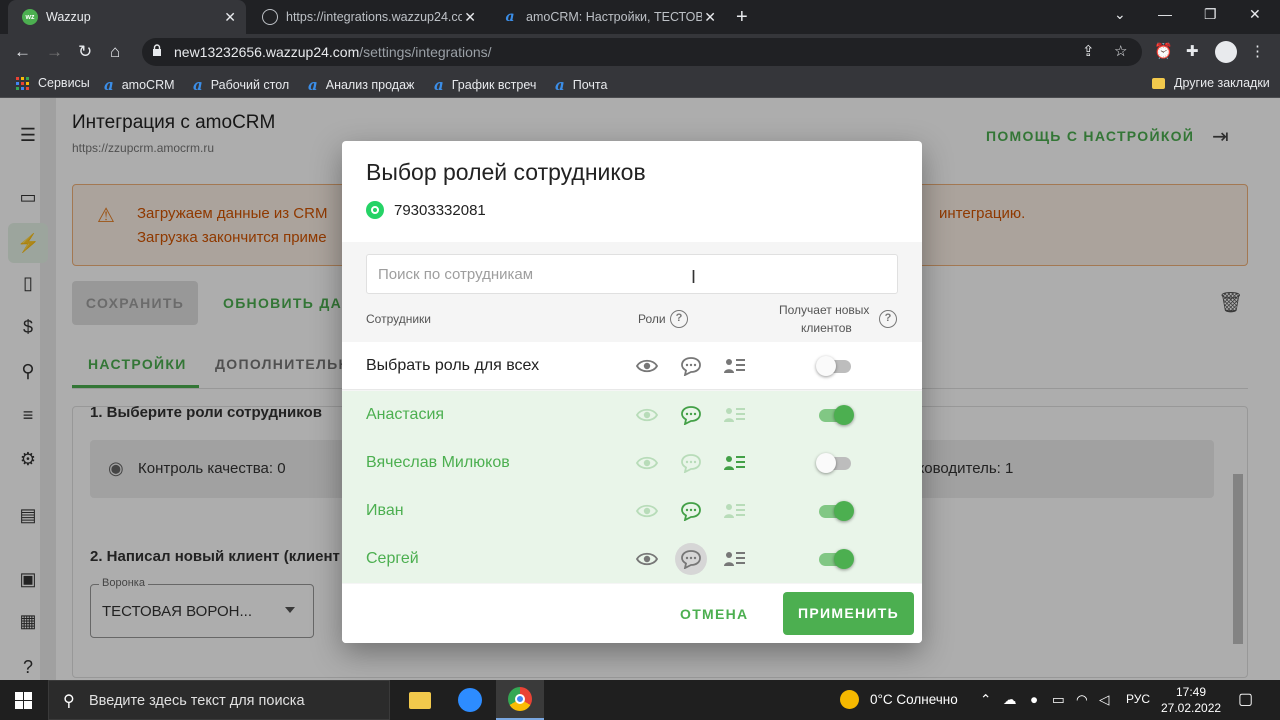 The width and height of the screenshot is (1280, 720). I want to click on weather-sun-icon, so click(849, 699).